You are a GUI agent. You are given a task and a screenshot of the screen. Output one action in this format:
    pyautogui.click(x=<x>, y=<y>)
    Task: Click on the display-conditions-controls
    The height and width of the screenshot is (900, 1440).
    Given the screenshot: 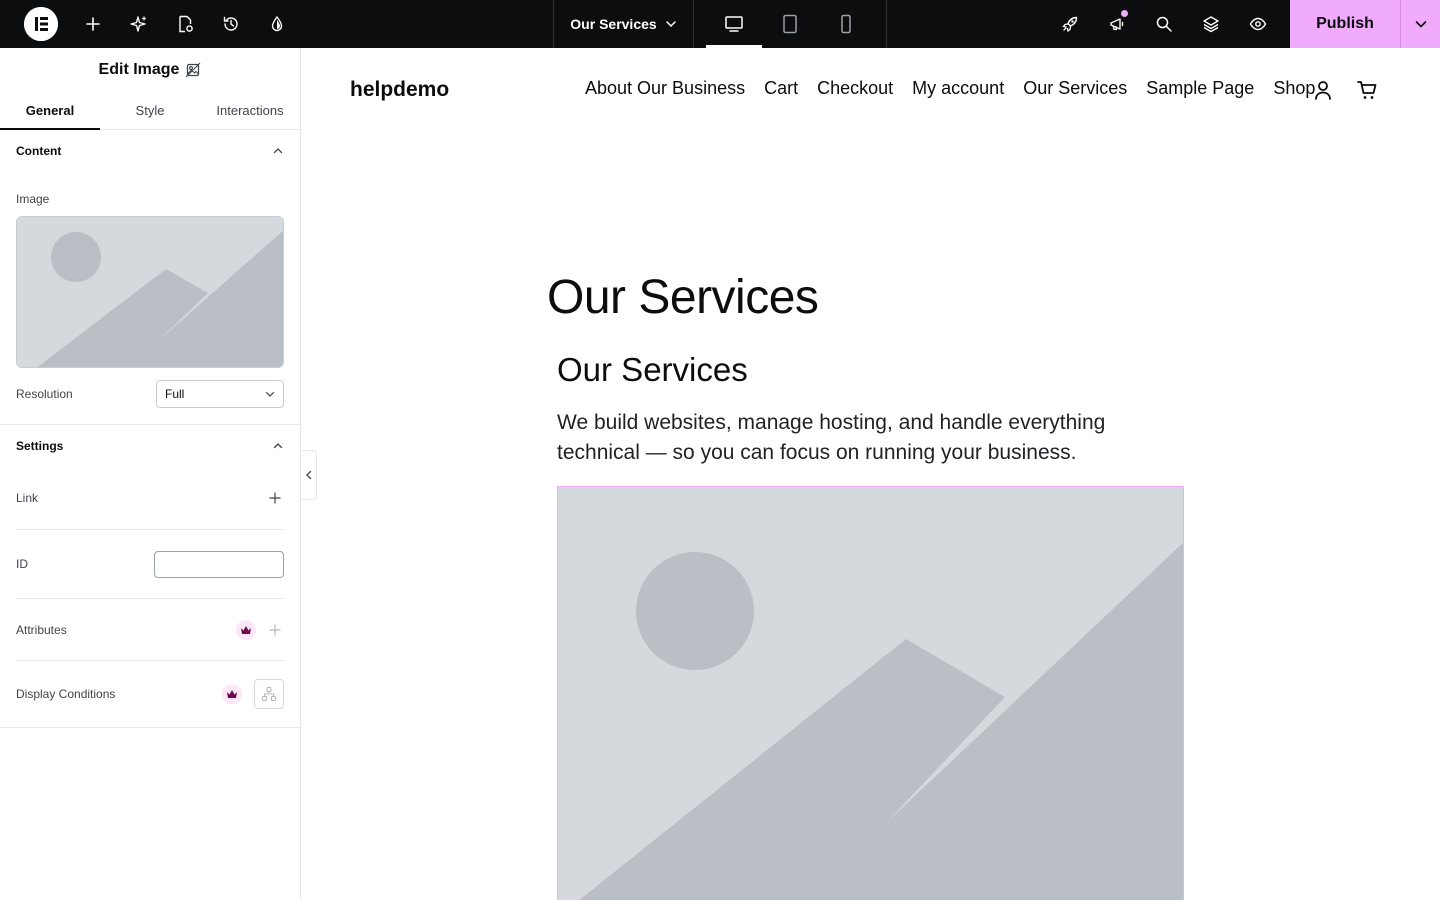 What is the action you would take?
    pyautogui.click(x=253, y=694)
    